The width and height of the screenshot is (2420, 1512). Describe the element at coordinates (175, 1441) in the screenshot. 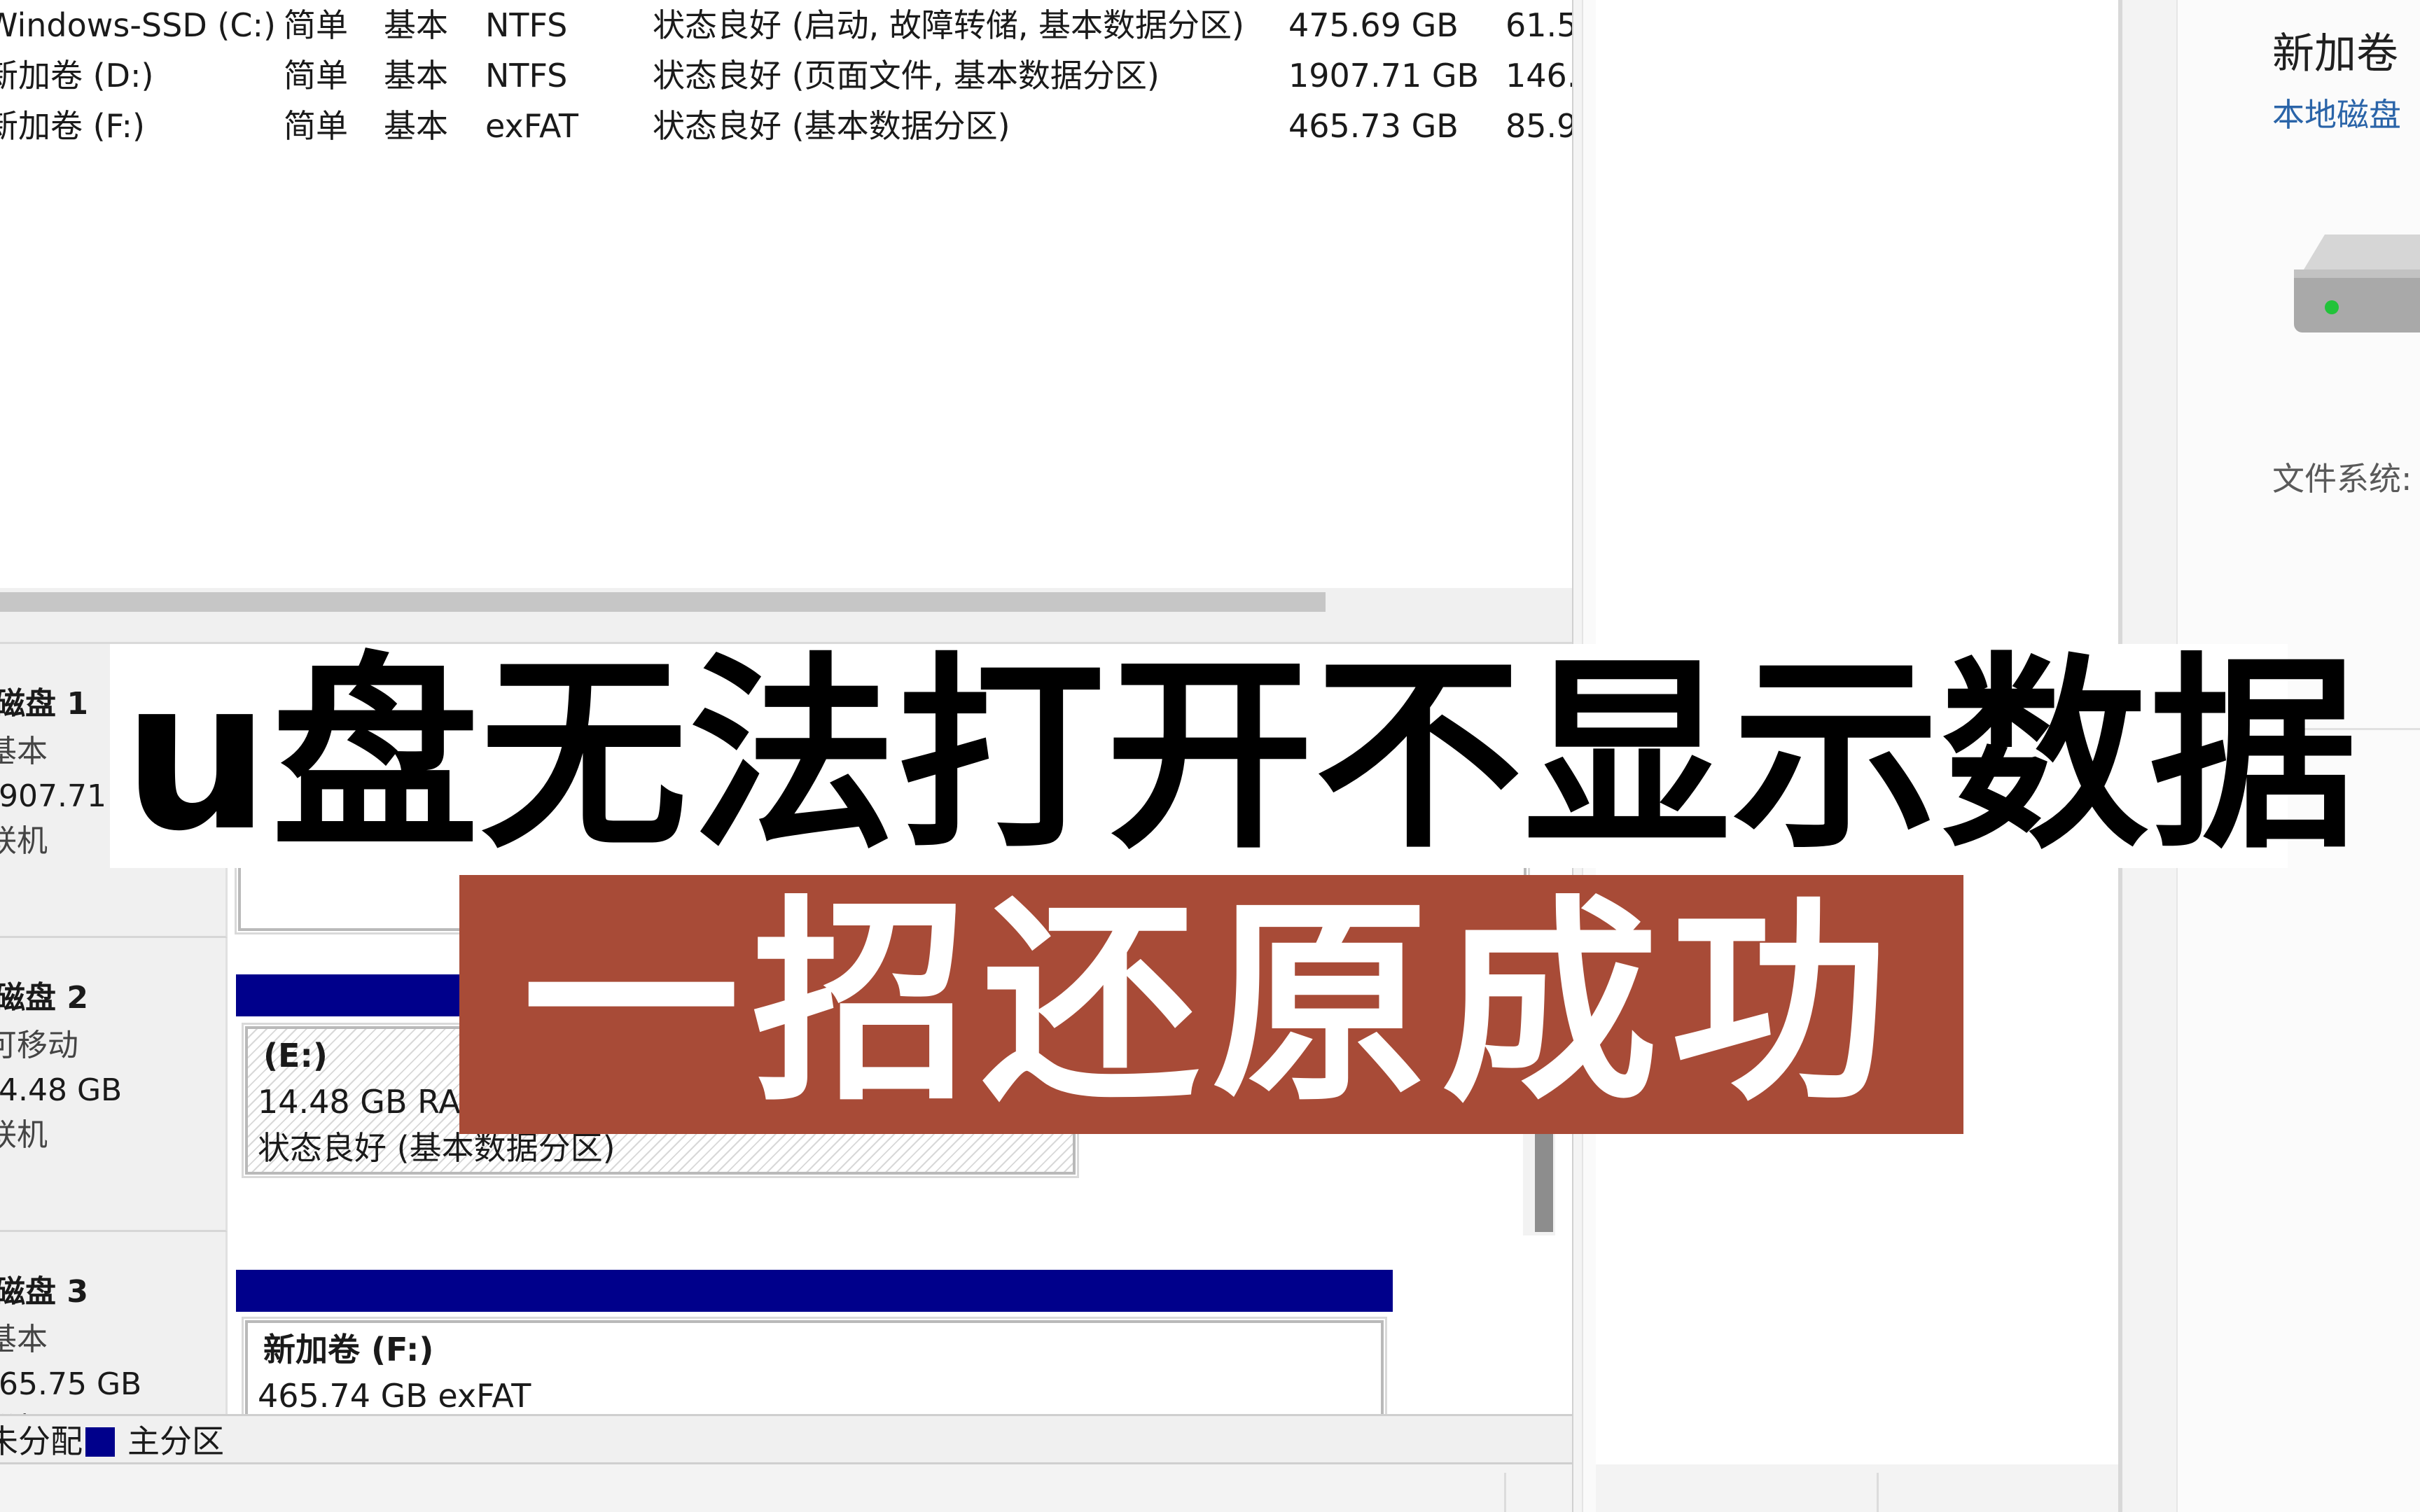

I see `legend-primary-label: 主分区` at that location.